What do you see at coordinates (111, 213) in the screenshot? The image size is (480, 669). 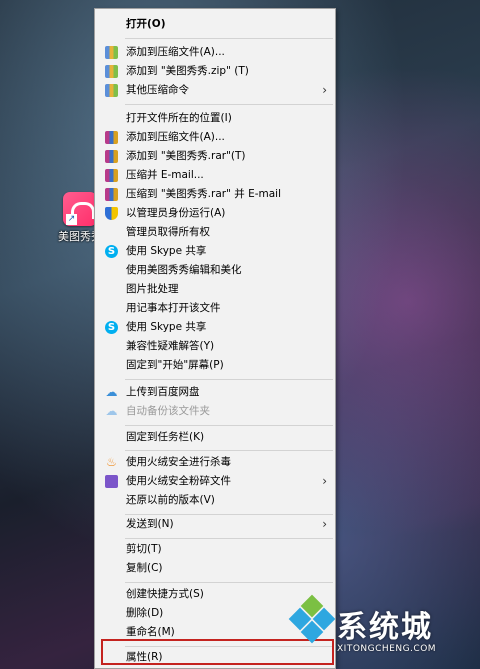 I see `uac-shield-icon` at bounding box center [111, 213].